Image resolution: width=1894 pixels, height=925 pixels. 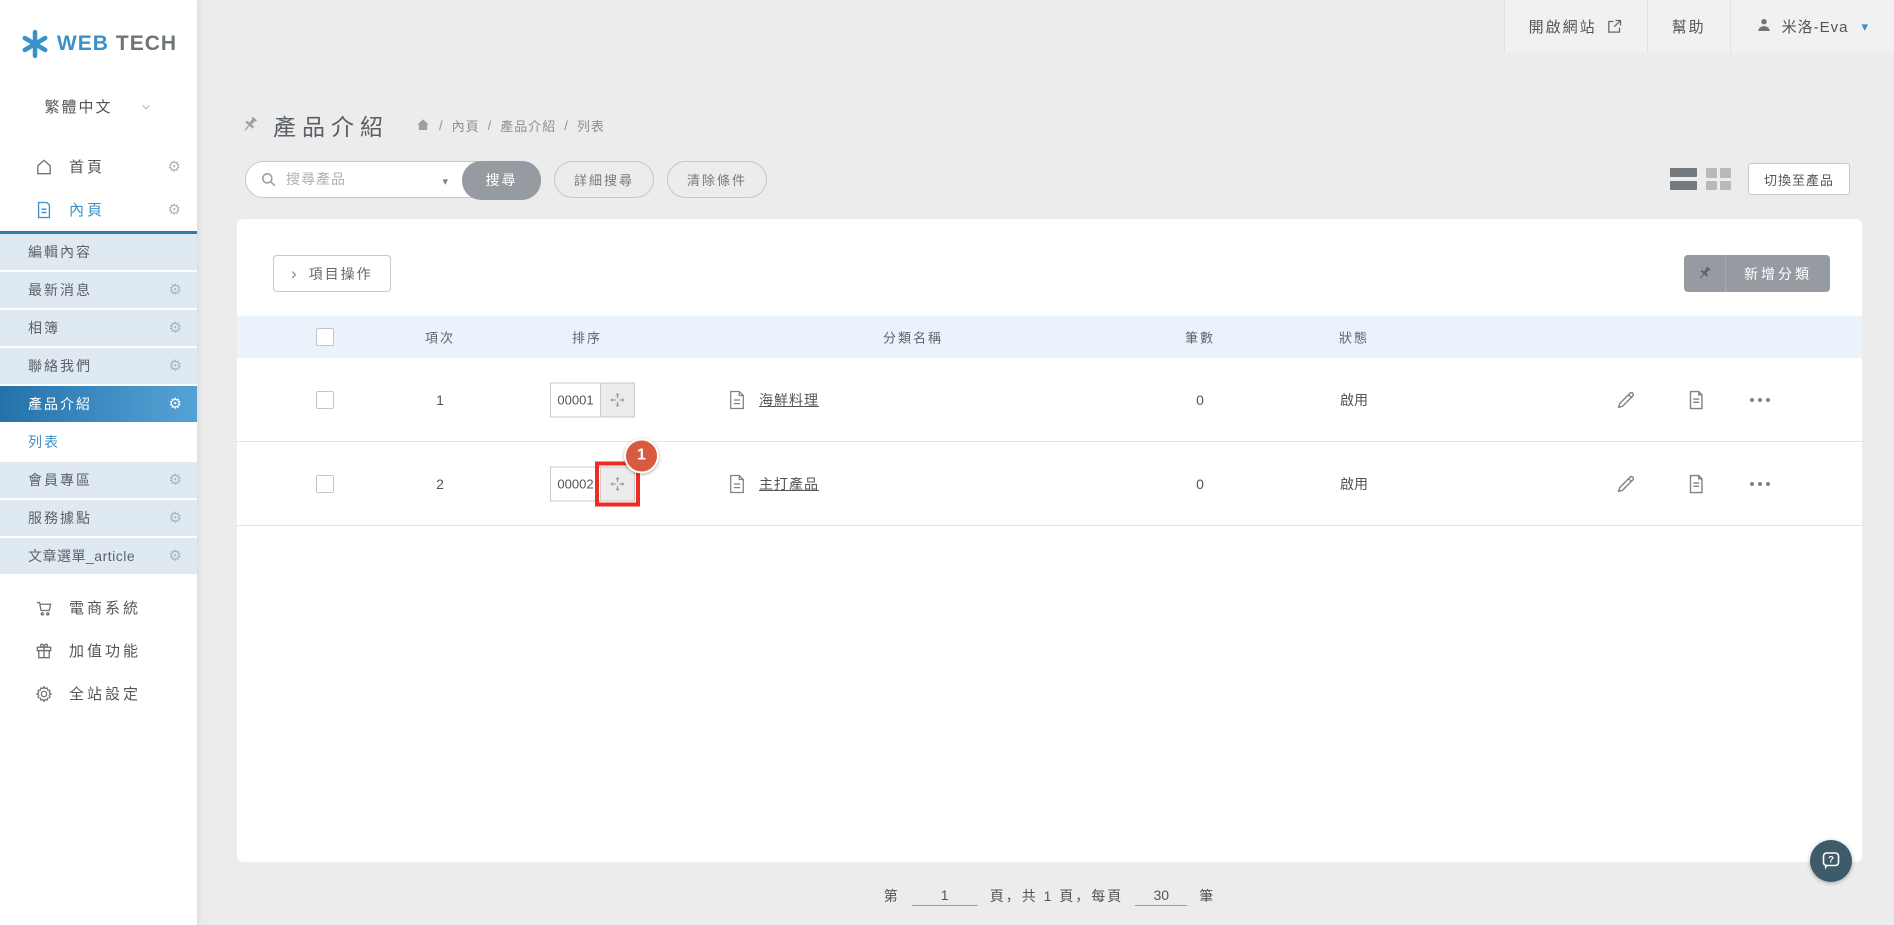 I want to click on external-link-icon, so click(x=1614, y=26).